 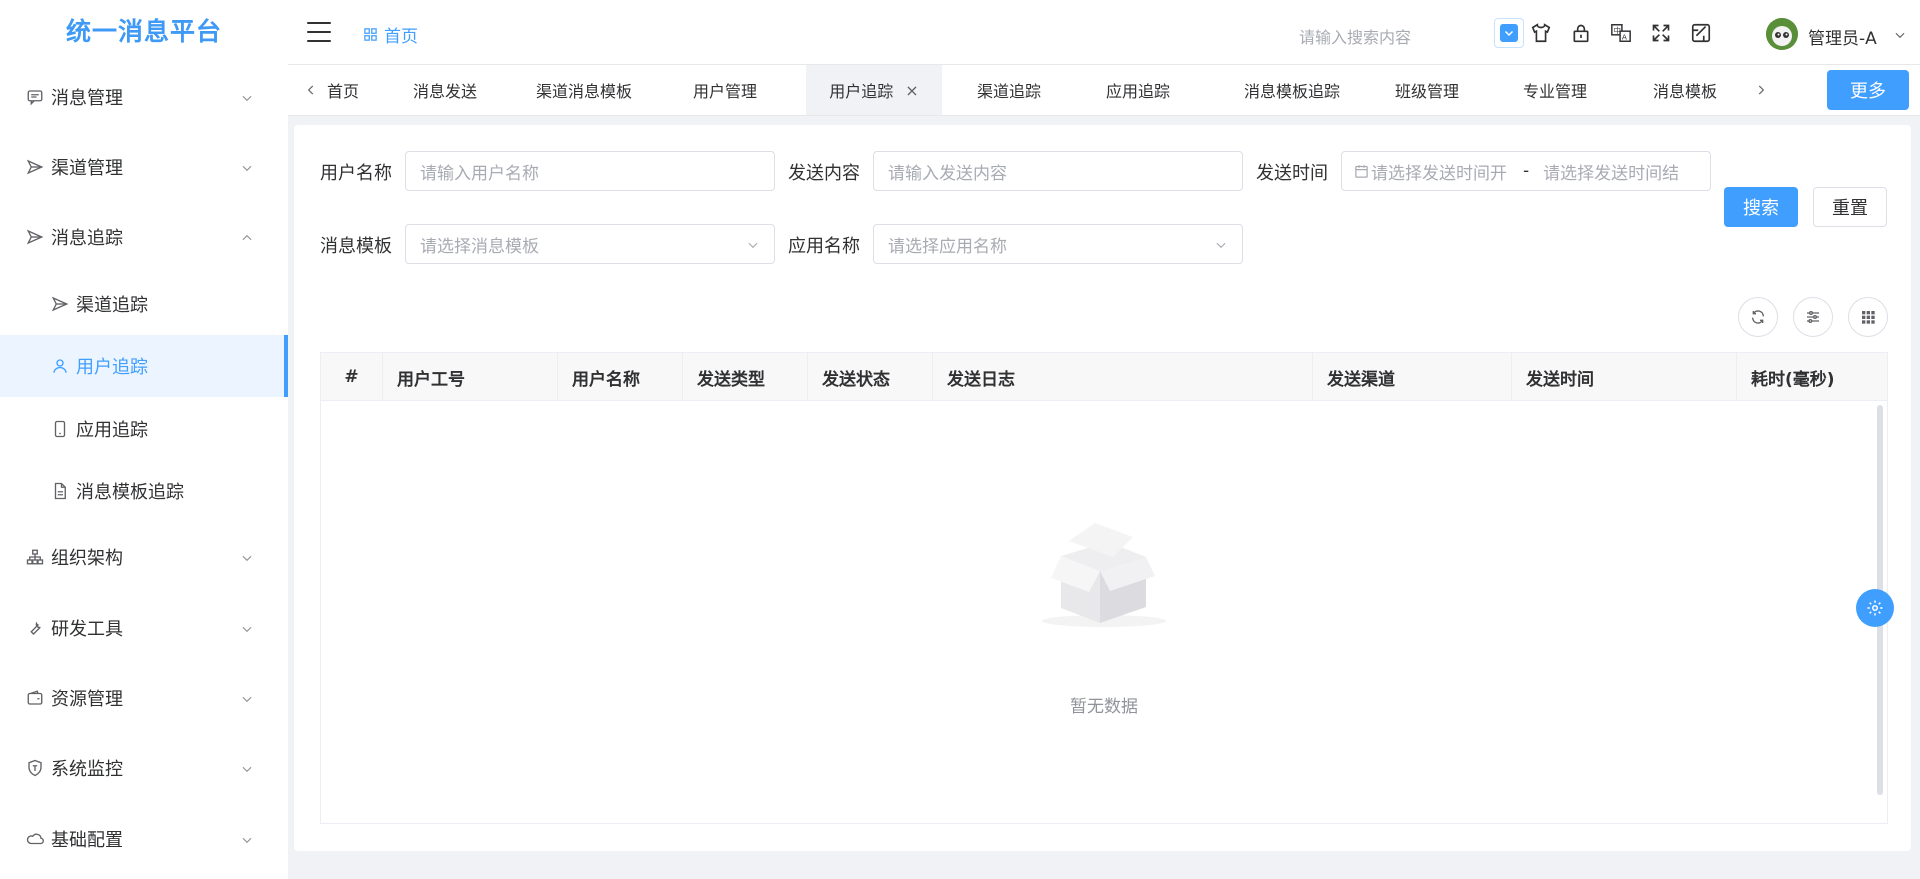 I want to click on org-chart-icon, so click(x=35, y=557).